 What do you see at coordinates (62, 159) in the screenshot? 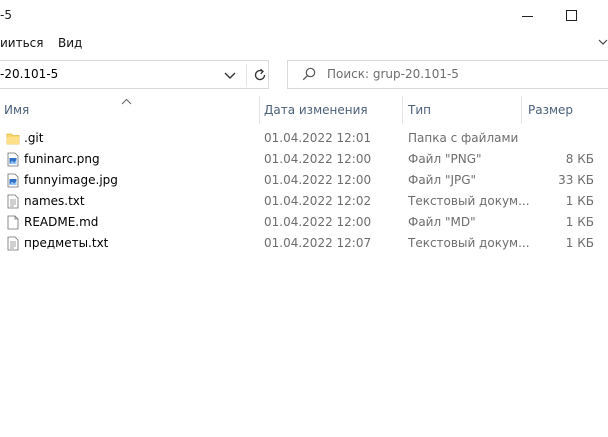
I see `file-name: funinarc.png` at bounding box center [62, 159].